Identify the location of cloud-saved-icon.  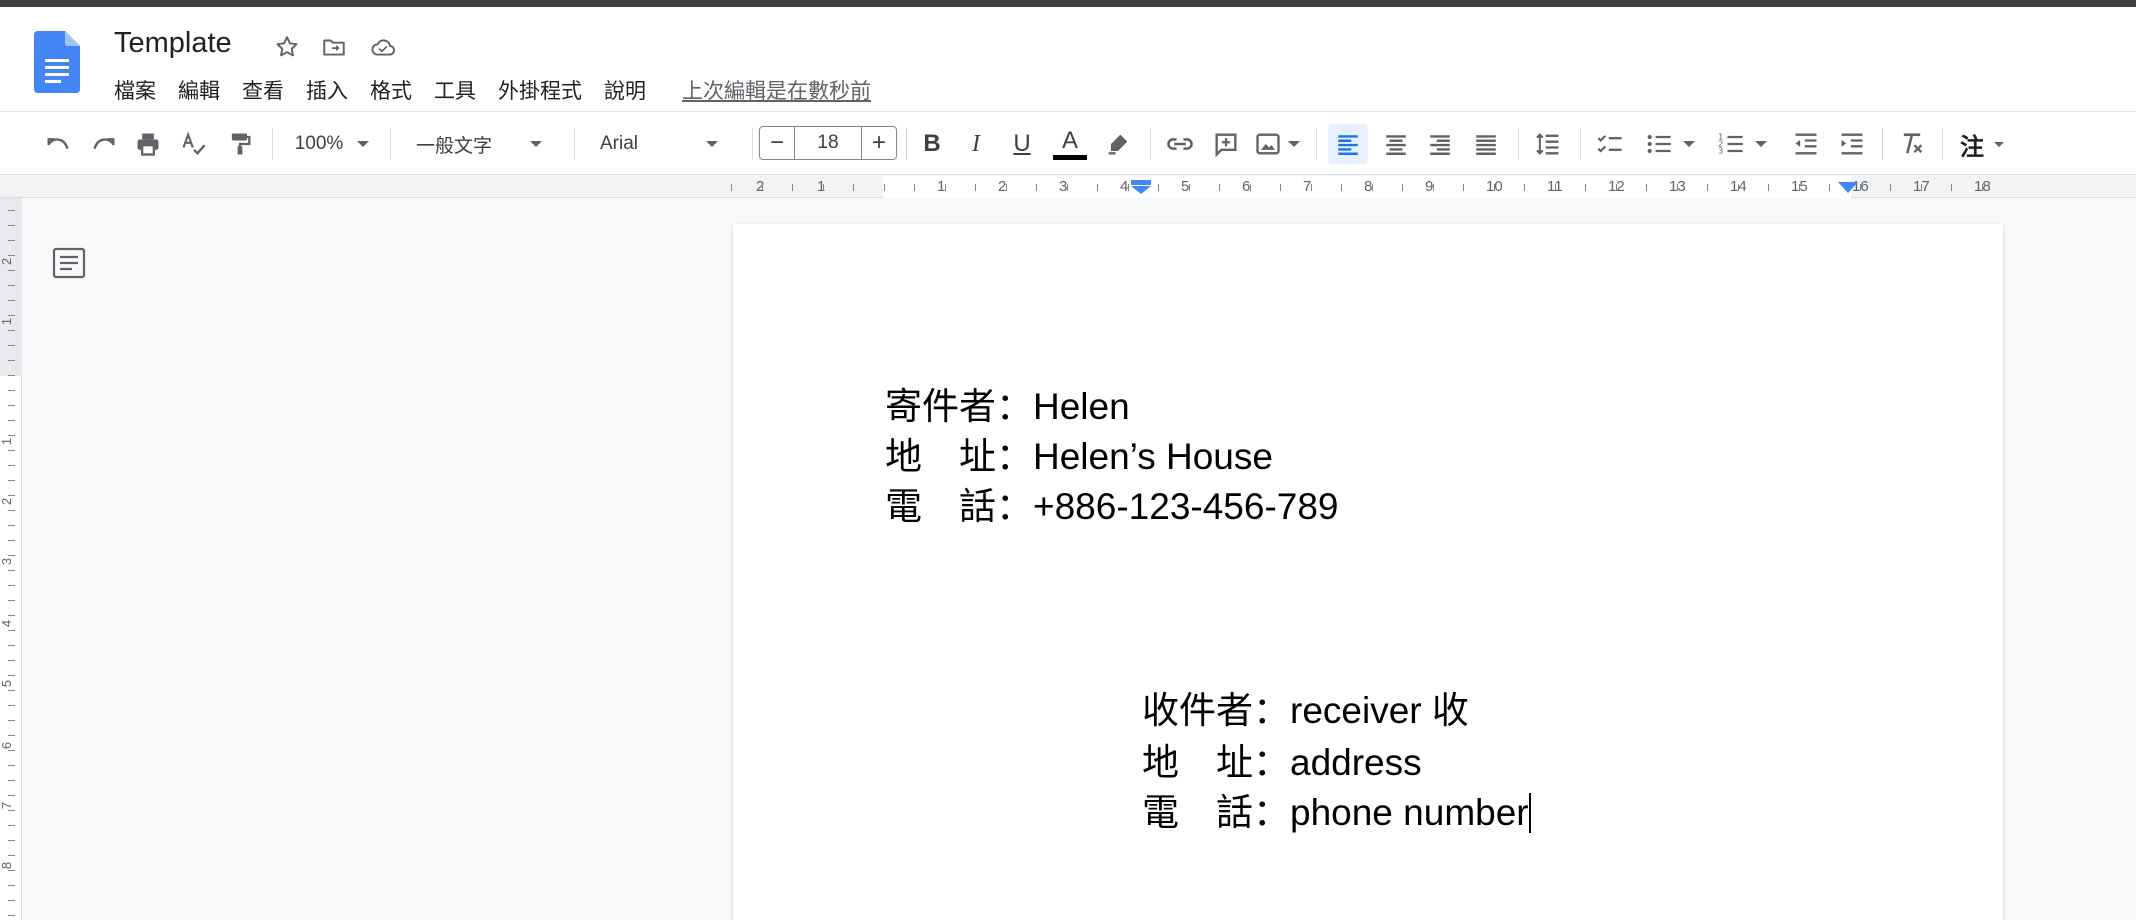
(383, 47).